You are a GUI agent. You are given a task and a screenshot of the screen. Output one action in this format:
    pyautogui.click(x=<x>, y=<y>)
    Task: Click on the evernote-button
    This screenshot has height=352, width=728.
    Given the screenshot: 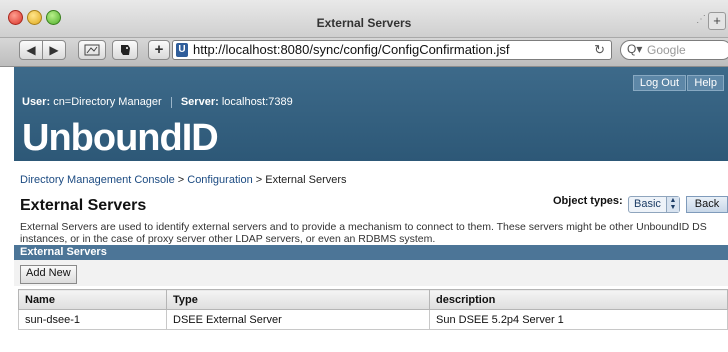 What is the action you would take?
    pyautogui.click(x=125, y=50)
    